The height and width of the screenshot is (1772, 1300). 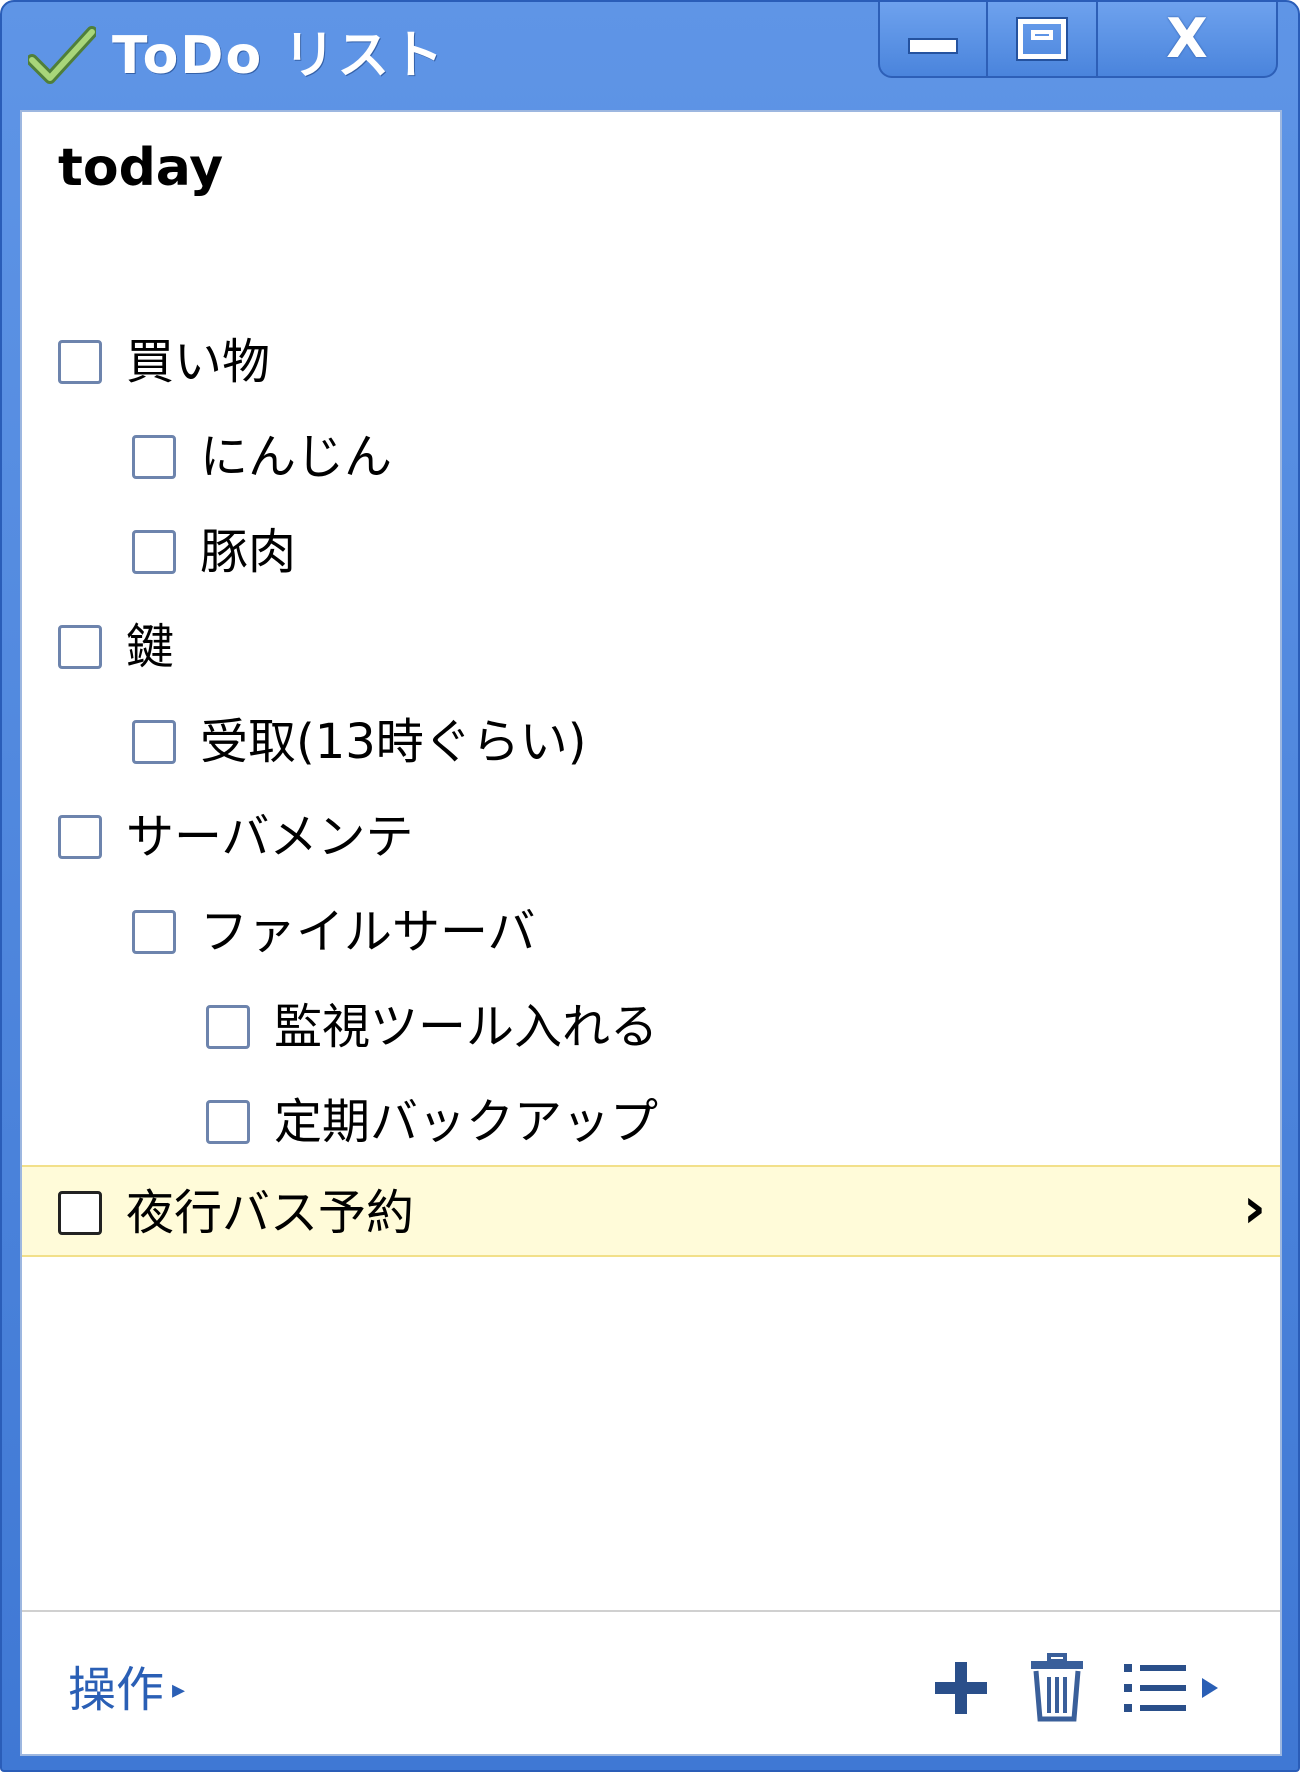 I want to click on task-row: 鍵, so click(x=651, y=647).